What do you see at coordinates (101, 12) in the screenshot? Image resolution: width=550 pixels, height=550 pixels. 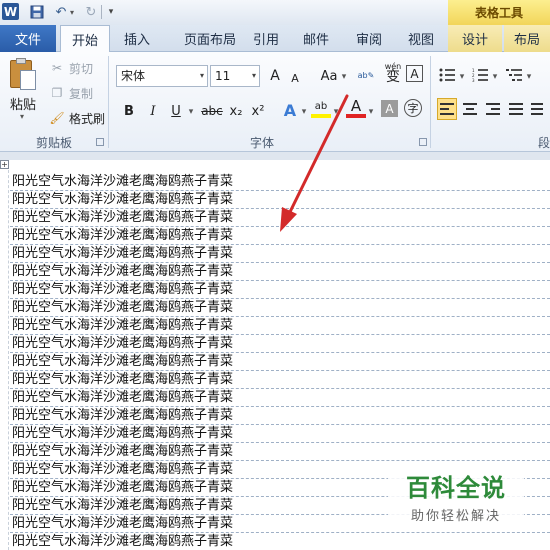 I see `quick-access-separator` at bounding box center [101, 12].